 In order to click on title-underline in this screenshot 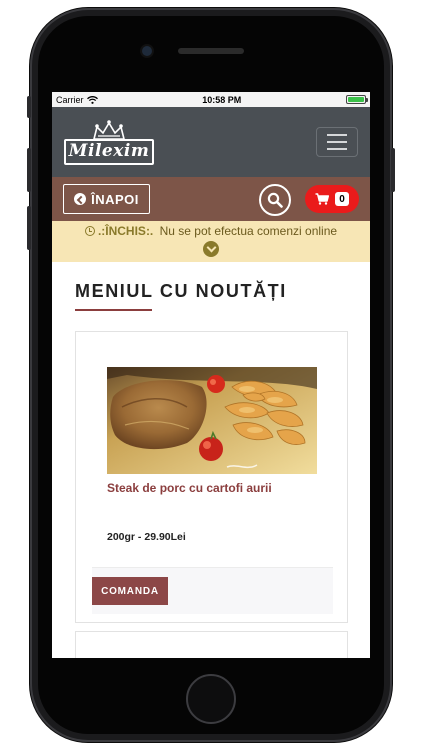, I will do `click(113, 310)`.